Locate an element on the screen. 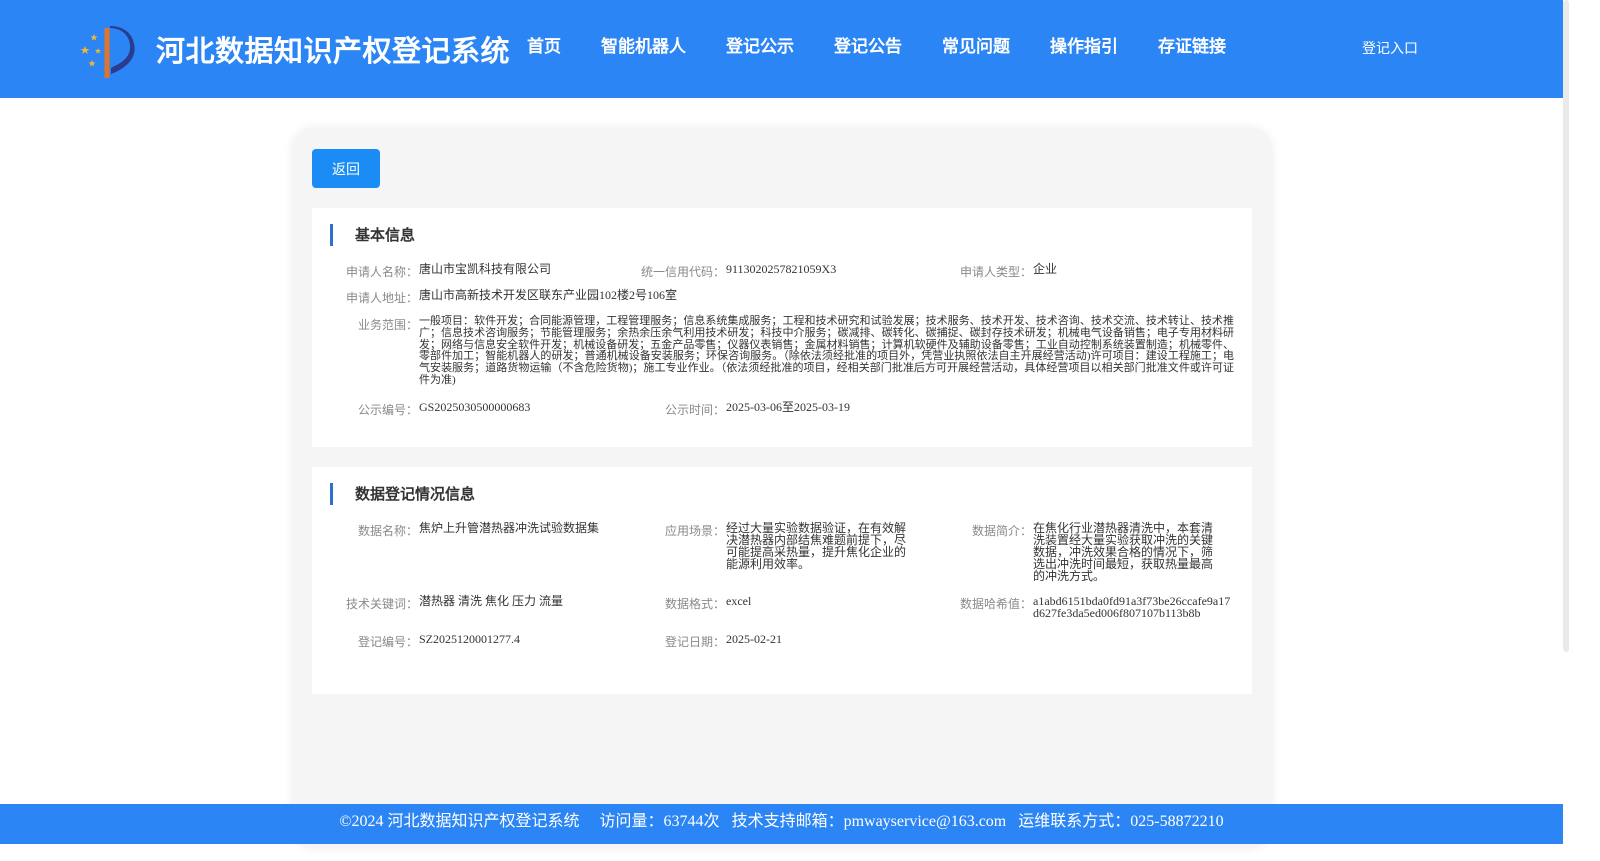  login-link: 登记入口 is located at coordinates (1390, 48).